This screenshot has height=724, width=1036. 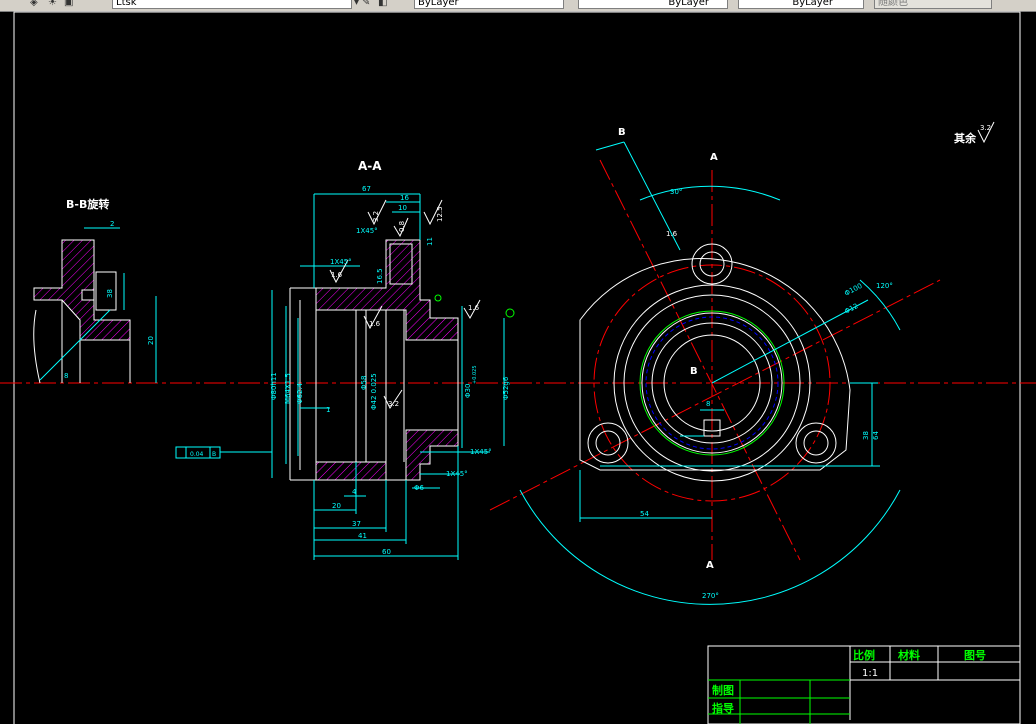 I want to click on plotstyle-dropdown-value: 随颜色, so click(x=893, y=4).